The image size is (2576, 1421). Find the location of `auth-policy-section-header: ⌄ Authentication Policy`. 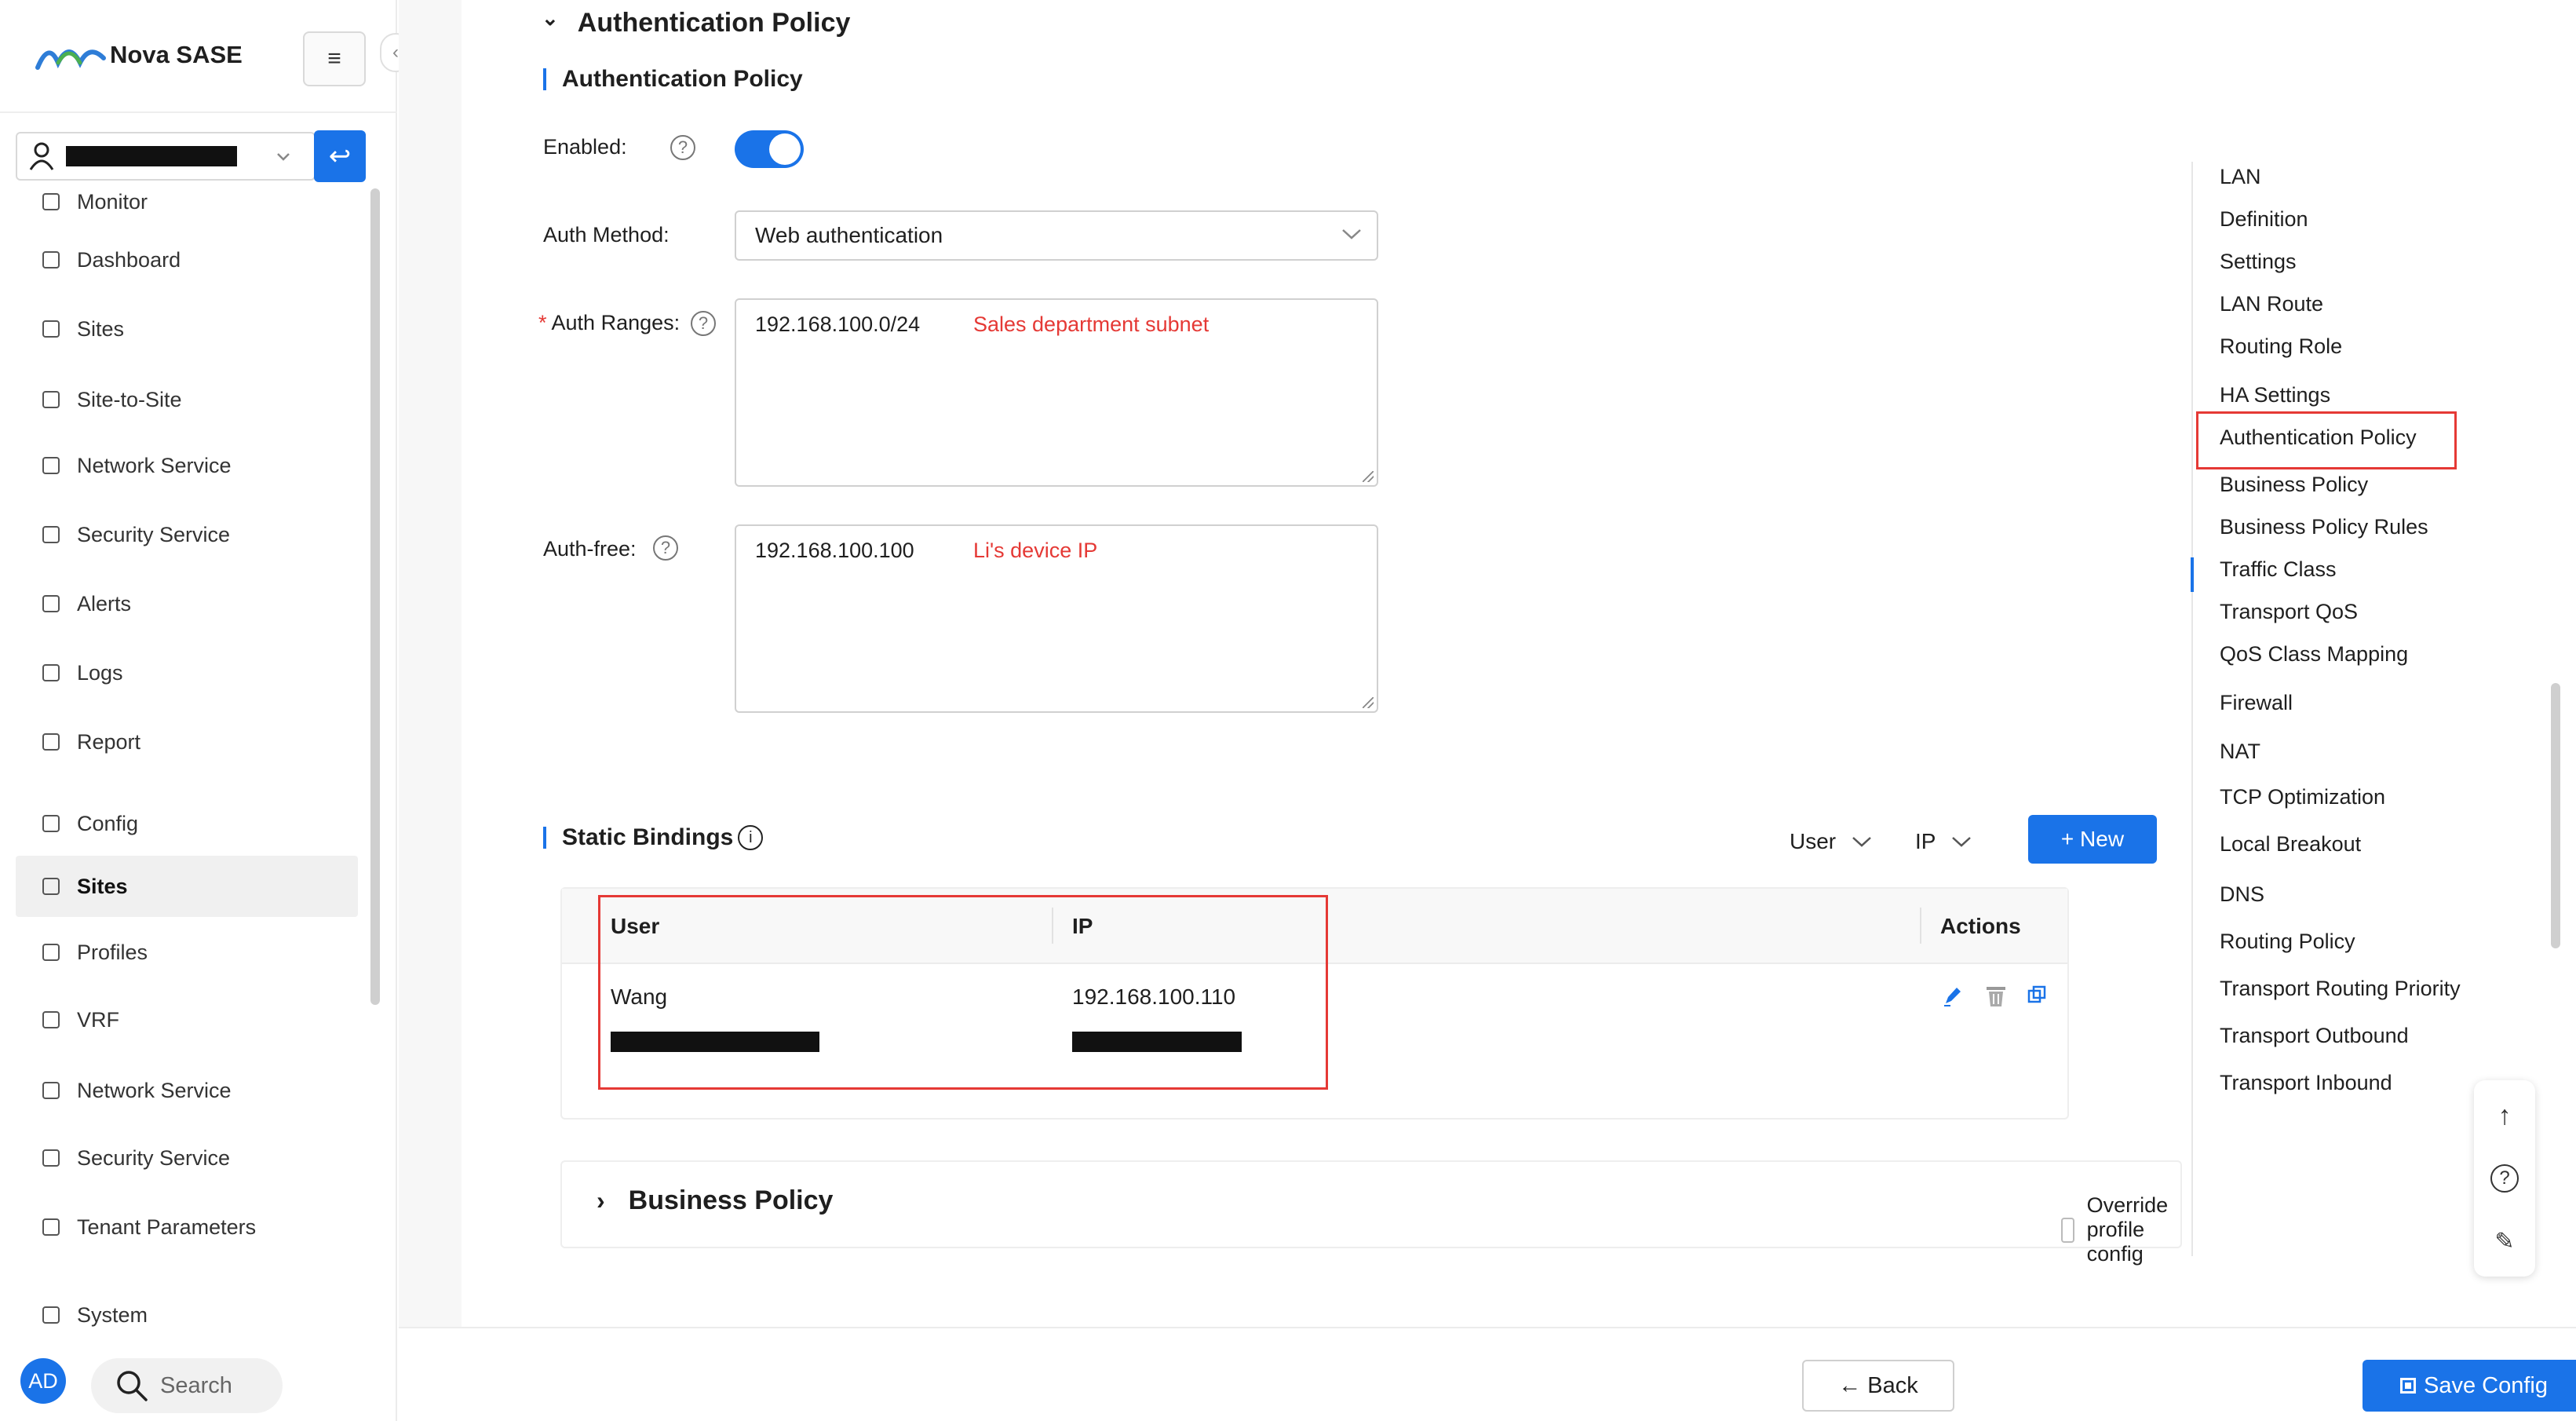

auth-policy-section-header: ⌄ Authentication Policy is located at coordinates (696, 22).